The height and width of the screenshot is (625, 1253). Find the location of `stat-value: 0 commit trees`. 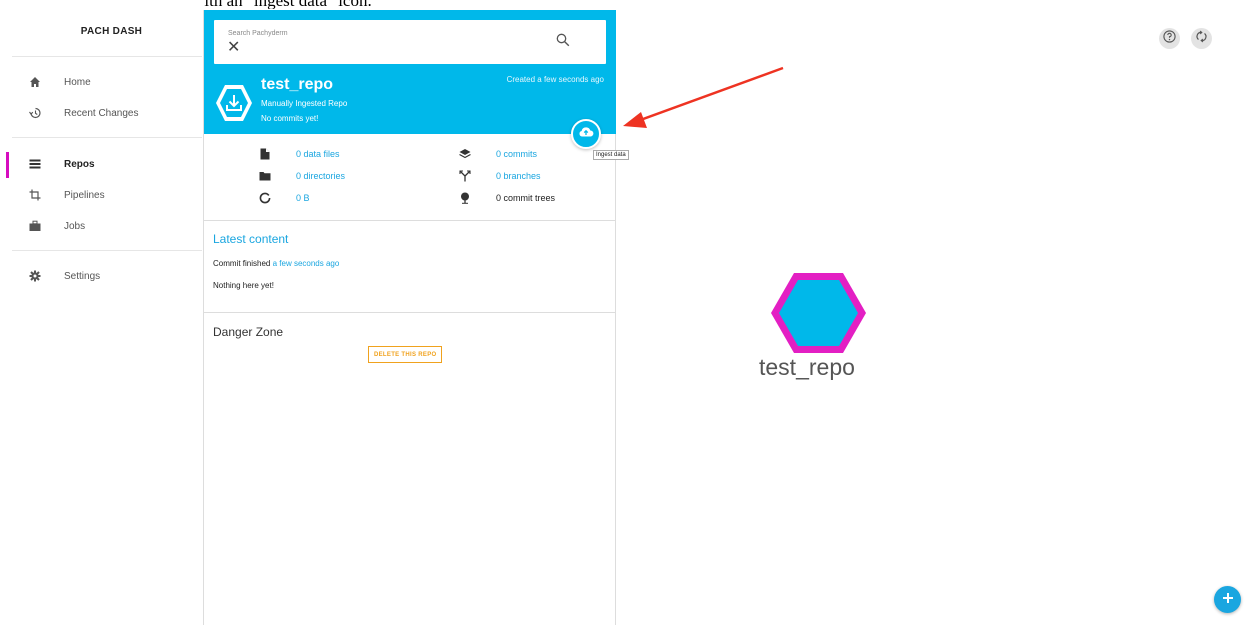

stat-value: 0 commit trees is located at coordinates (526, 198).